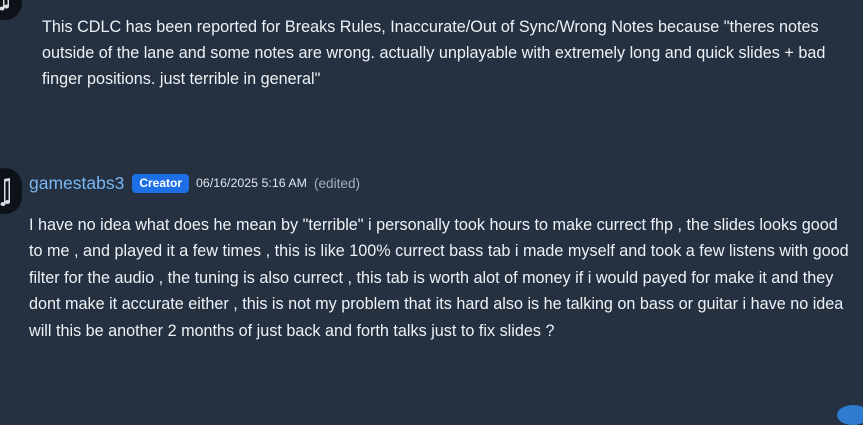  I want to click on comment-timestamp: 06/16/2025 5:16 AM, so click(251, 183).